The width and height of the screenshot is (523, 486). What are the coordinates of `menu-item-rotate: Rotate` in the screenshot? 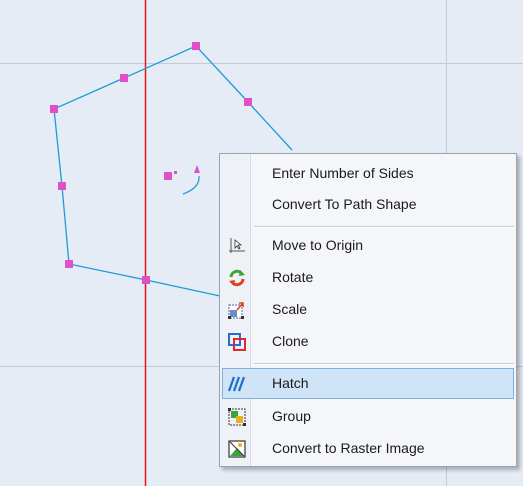 It's located at (368, 277).